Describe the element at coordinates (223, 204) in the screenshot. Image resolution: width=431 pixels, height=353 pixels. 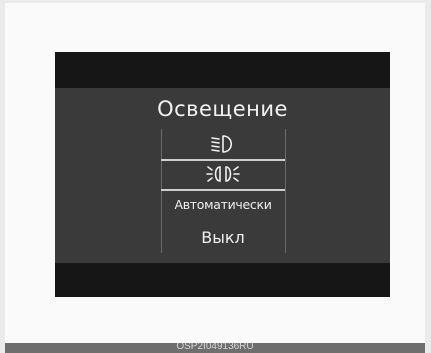
I see `menu-item-auto: Автоматически` at that location.